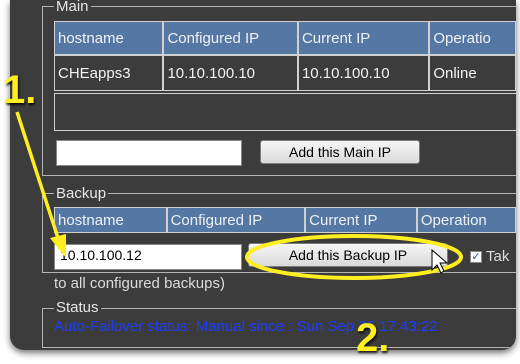  What do you see at coordinates (354, 257) in the screenshot?
I see `highlight-ellipse` at bounding box center [354, 257].